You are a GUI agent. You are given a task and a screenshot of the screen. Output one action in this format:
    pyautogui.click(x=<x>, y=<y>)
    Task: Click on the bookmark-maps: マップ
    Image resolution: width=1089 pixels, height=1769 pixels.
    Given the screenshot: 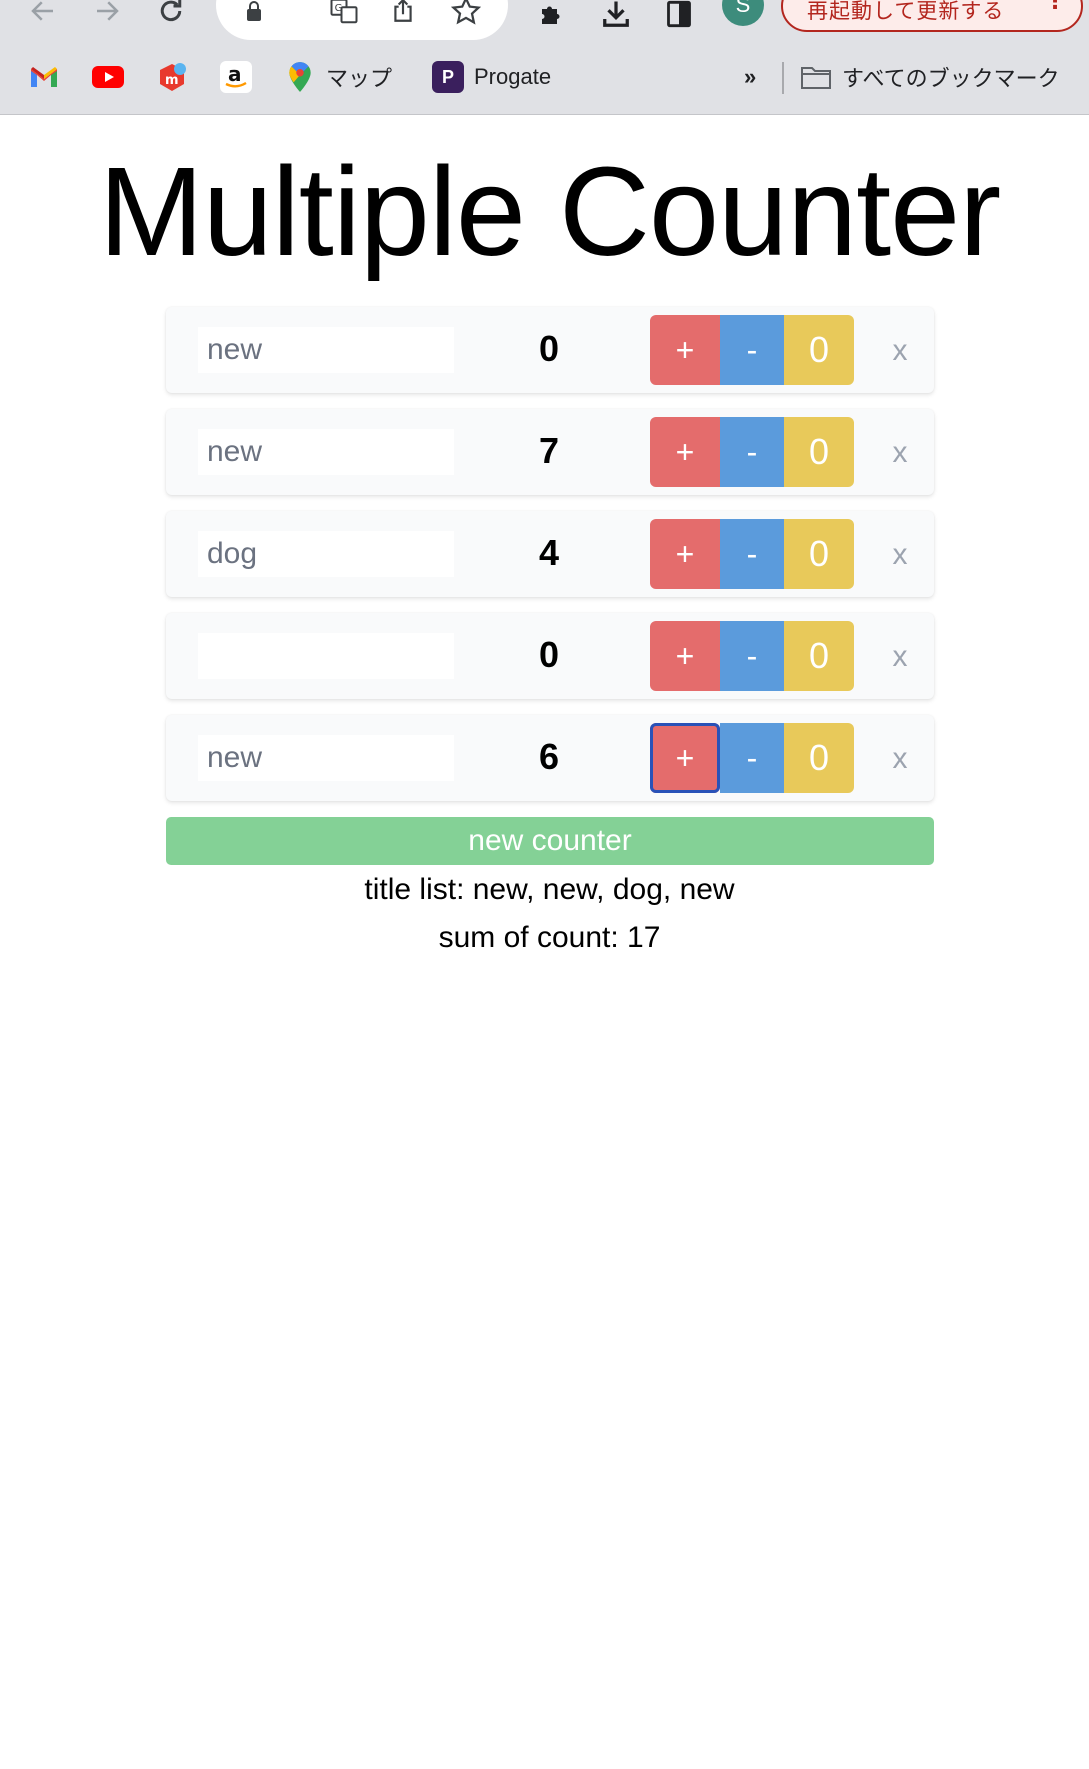 What is the action you would take?
    pyautogui.click(x=338, y=77)
    